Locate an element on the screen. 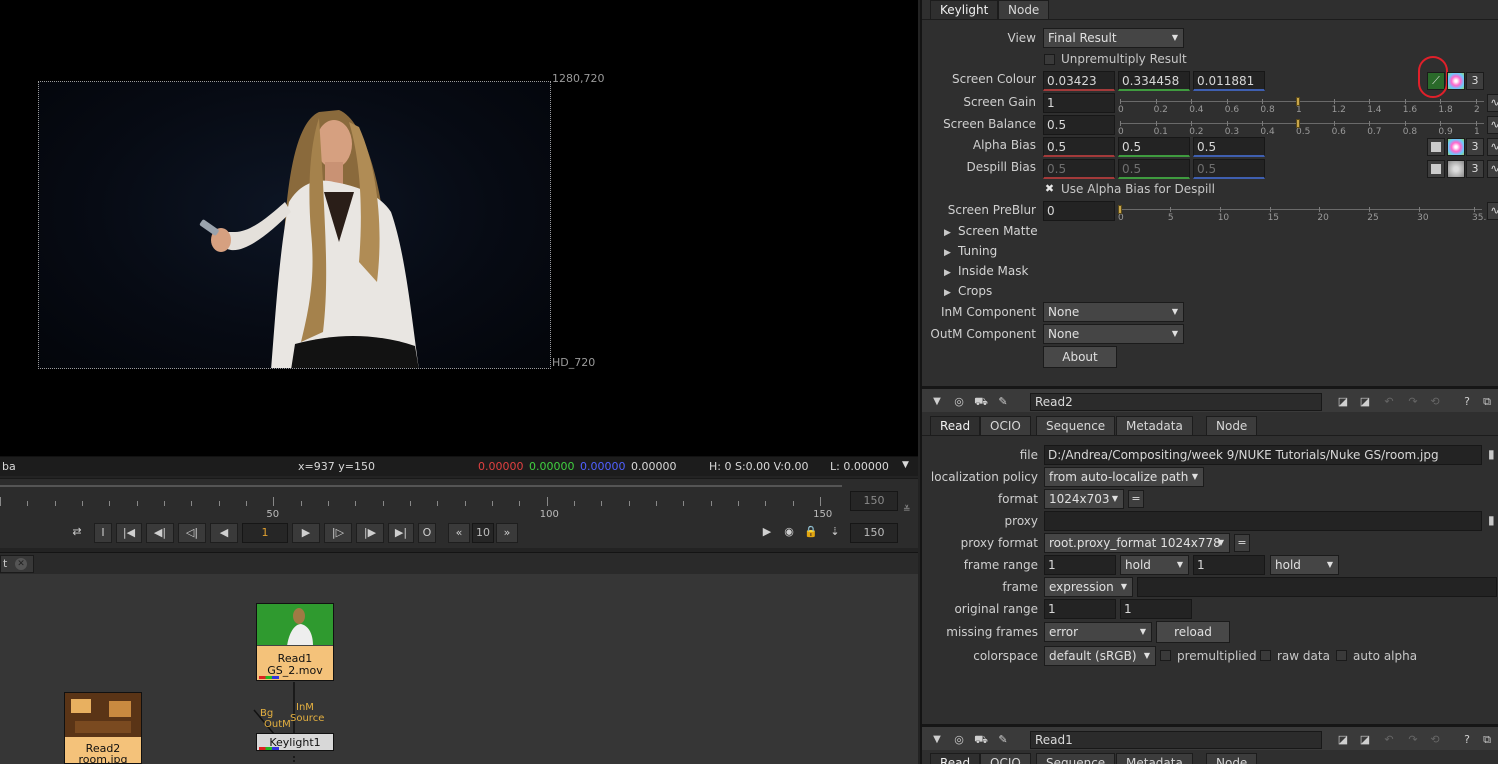 The width and height of the screenshot is (1498, 764). tab-metadata: Metadata is located at coordinates (1154, 426).